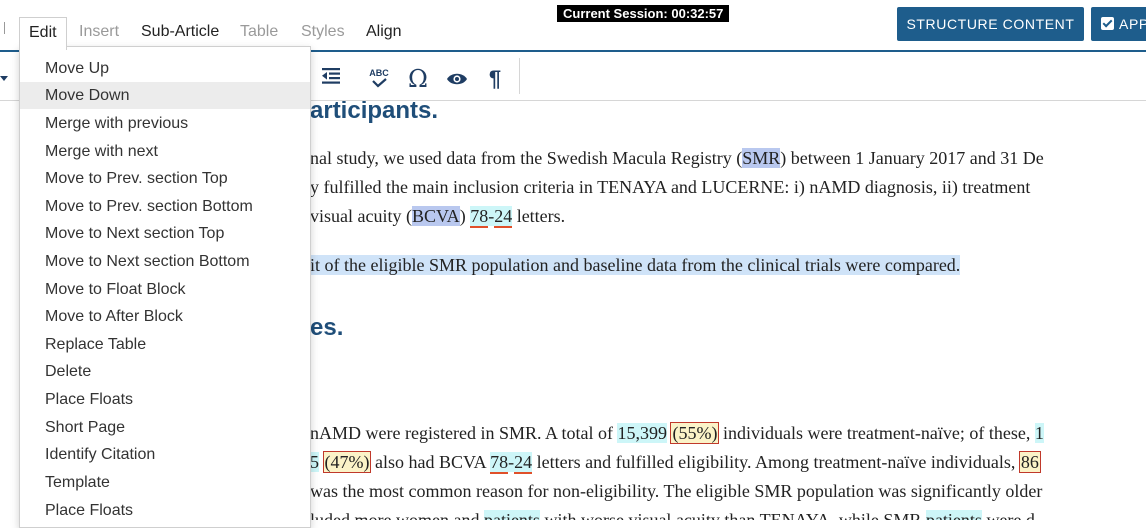  What do you see at coordinates (327, 327) in the screenshot?
I see `section-heading-results: es.` at bounding box center [327, 327].